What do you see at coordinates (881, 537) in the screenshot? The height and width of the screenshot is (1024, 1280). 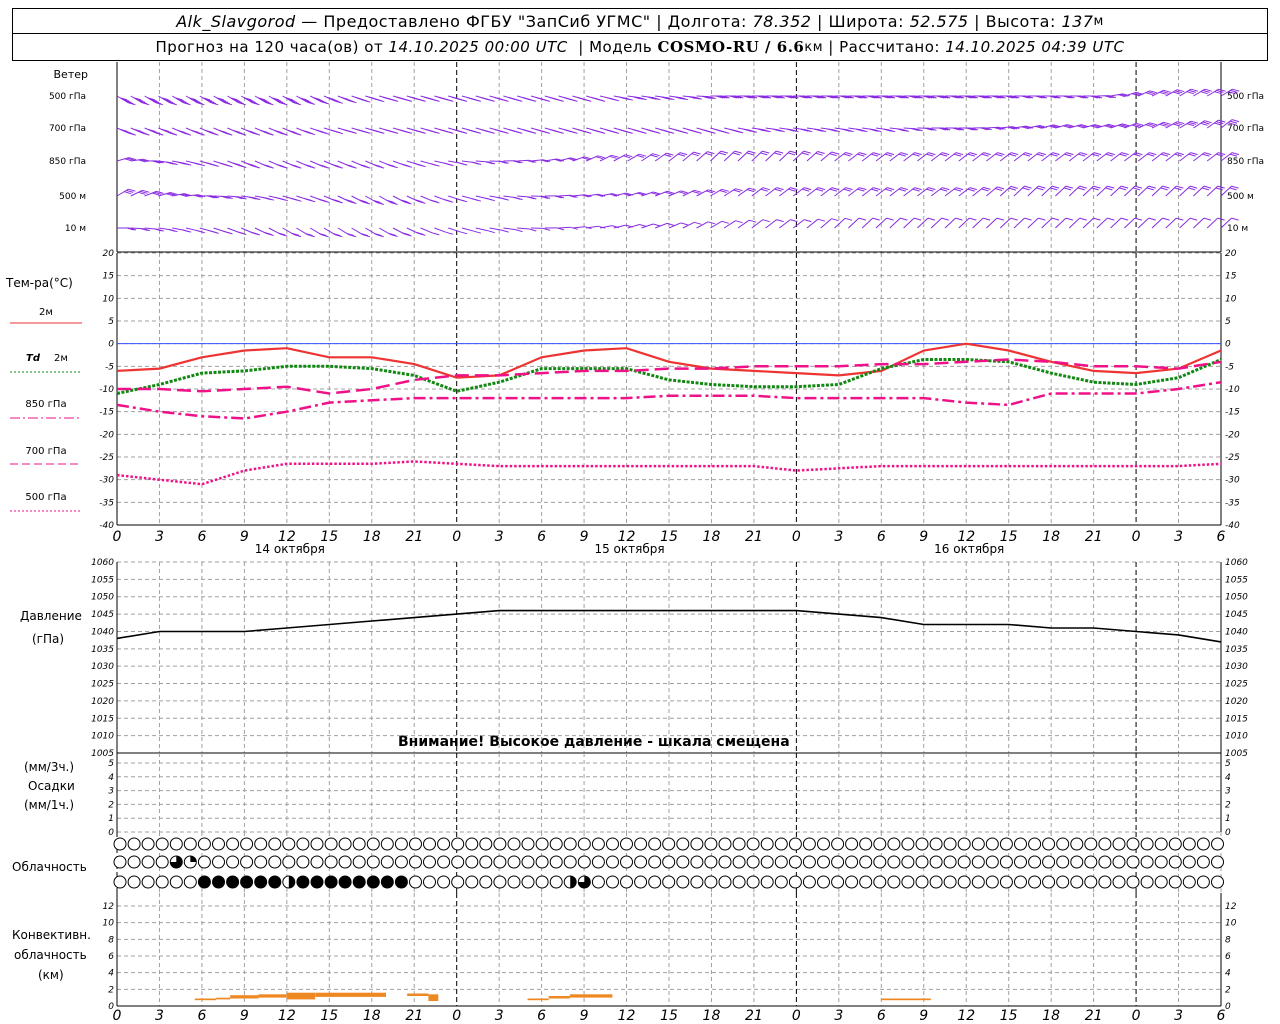 I see `temp-hour-label: 6` at bounding box center [881, 537].